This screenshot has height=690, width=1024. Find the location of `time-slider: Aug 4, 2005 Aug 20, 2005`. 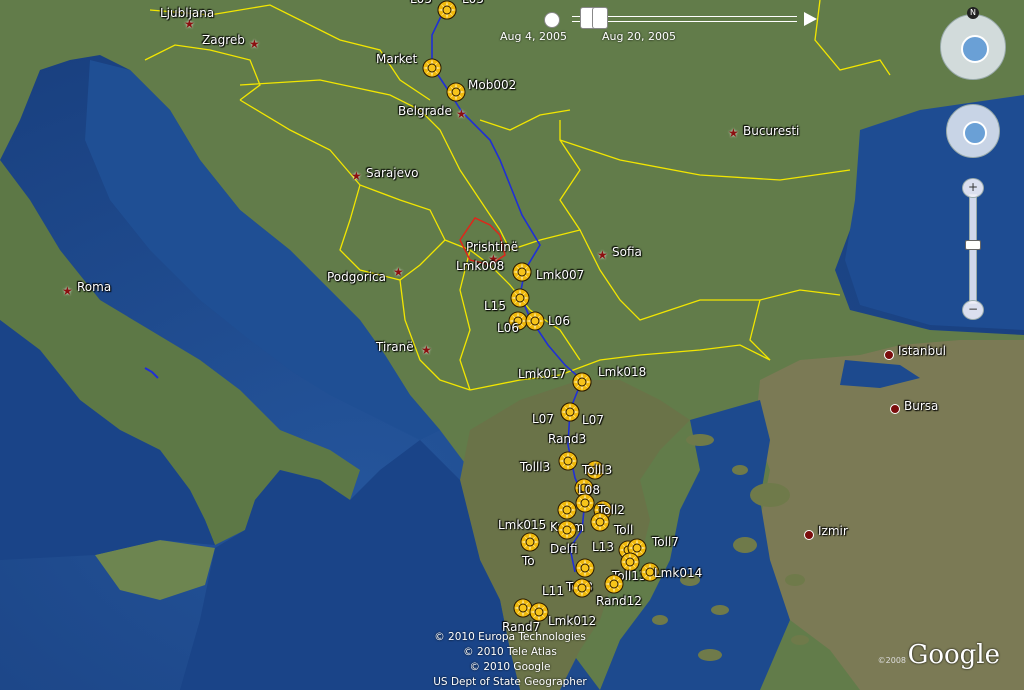

time-slider: Aug 4, 2005 Aug 20, 2005 is located at coordinates (661, 26).